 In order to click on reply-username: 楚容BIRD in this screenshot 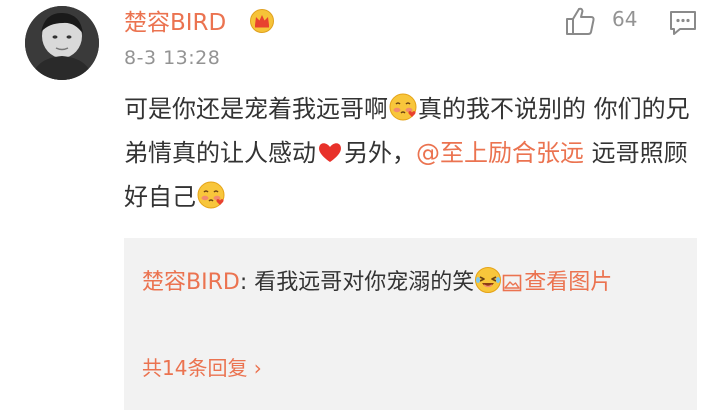, I will do `click(191, 282)`.